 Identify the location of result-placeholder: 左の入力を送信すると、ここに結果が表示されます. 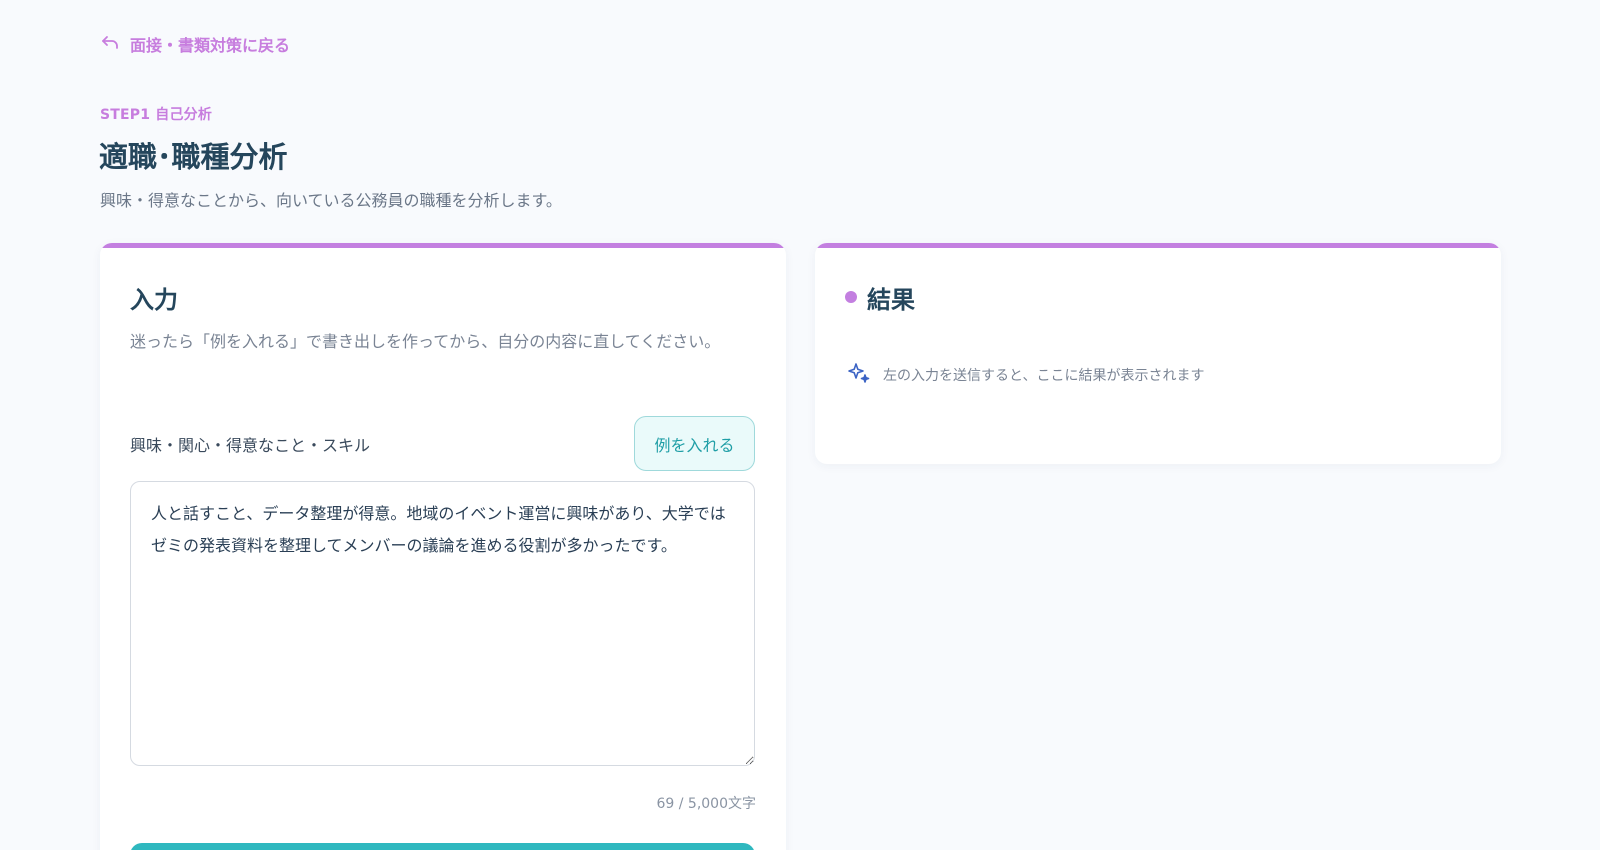
(1025, 375).